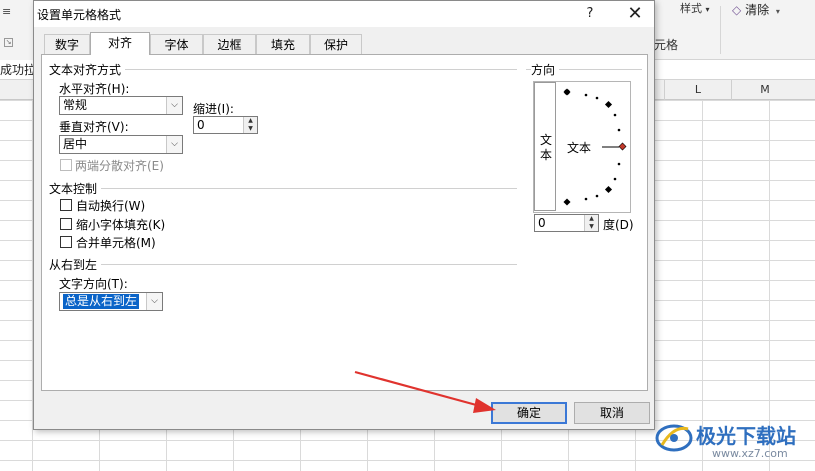 The height and width of the screenshot is (471, 815). Describe the element at coordinates (529, 413) in the screenshot. I see `ok-button: 确定` at that location.